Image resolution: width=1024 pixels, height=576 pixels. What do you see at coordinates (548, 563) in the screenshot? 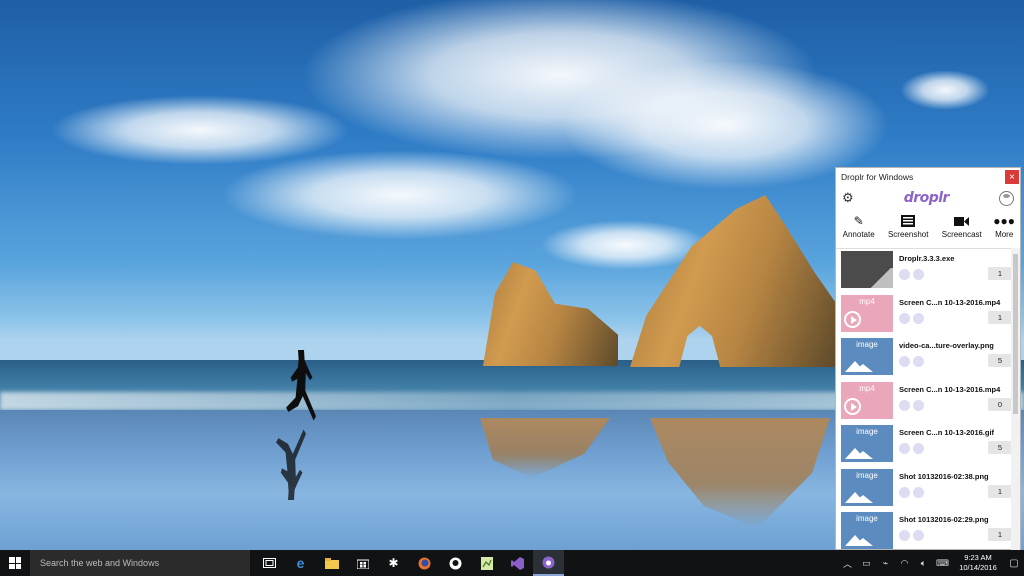
I see `droplr-icon` at bounding box center [548, 563].